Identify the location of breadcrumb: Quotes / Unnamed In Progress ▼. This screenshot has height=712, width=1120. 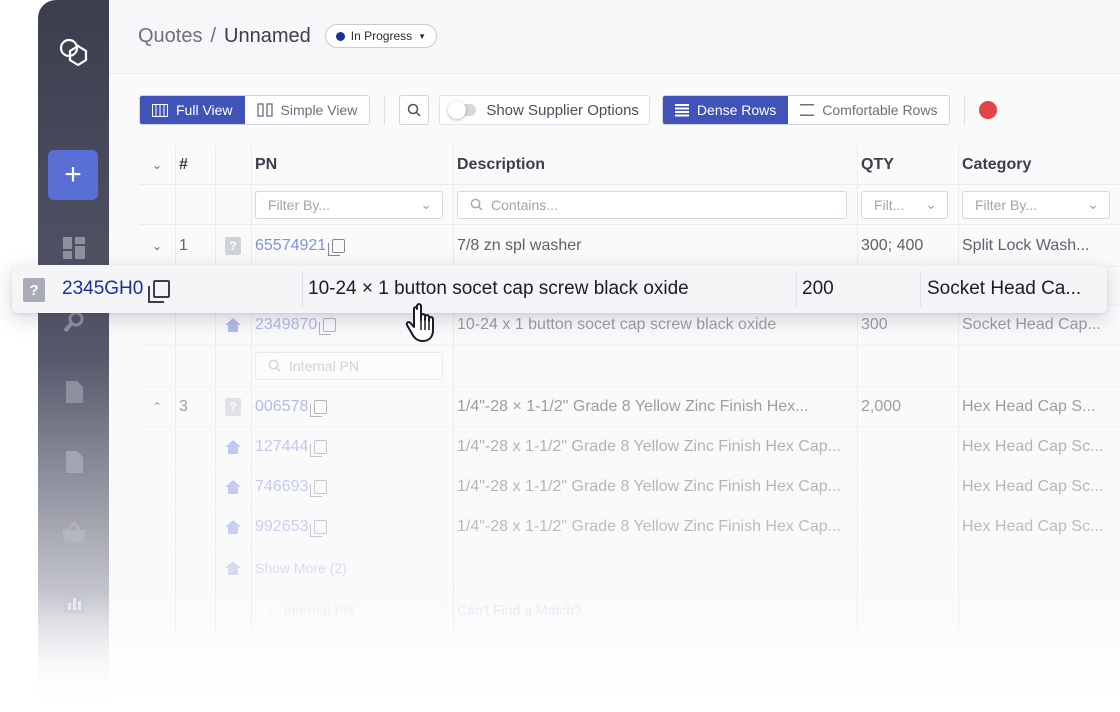
(288, 36).